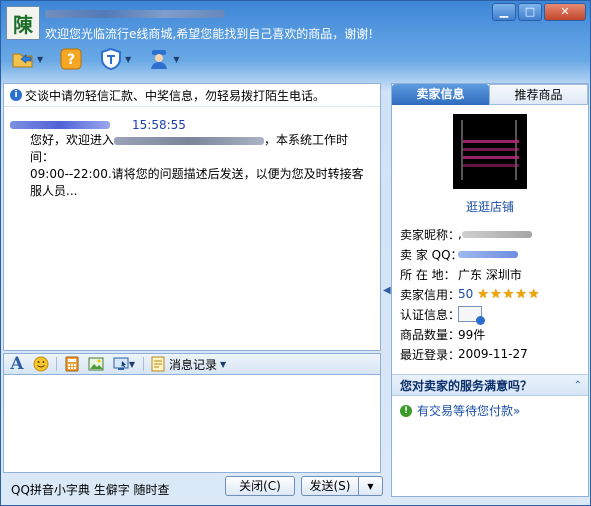  Describe the element at coordinates (16, 95) in the screenshot. I see `info-icon: i` at that location.